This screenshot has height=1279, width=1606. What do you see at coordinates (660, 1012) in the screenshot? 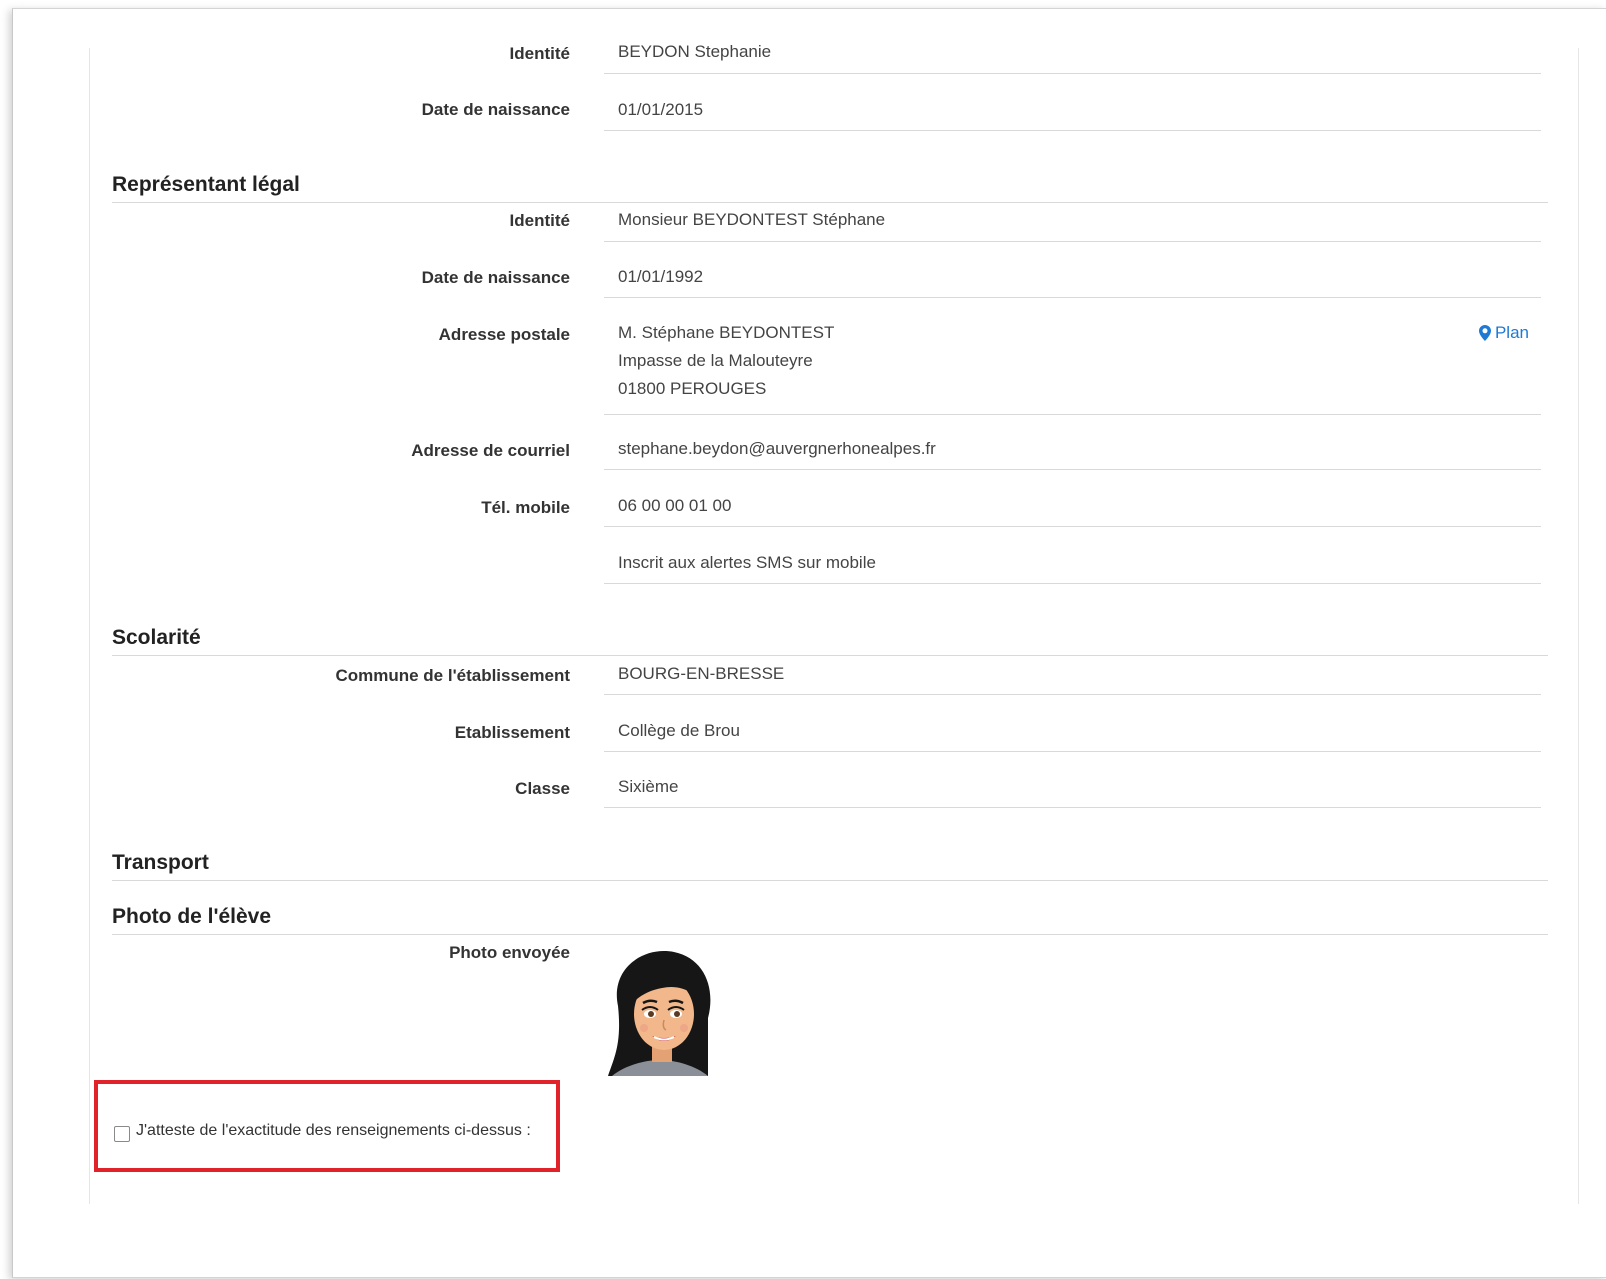
I see `student-avatar` at bounding box center [660, 1012].